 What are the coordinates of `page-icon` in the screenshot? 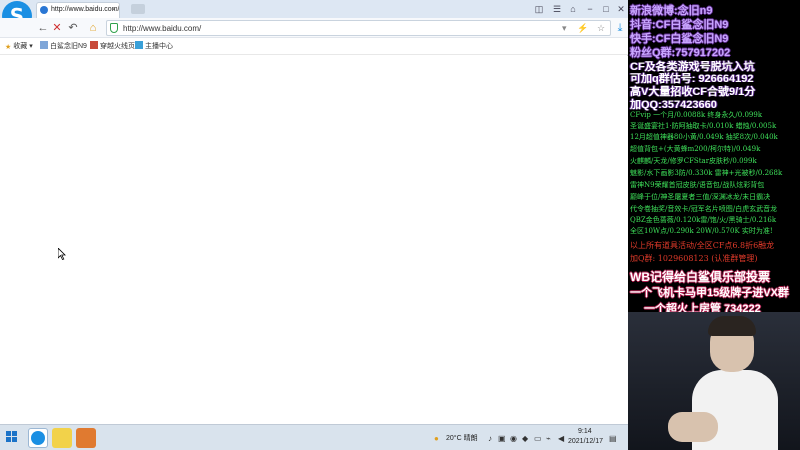 It's located at (44, 45).